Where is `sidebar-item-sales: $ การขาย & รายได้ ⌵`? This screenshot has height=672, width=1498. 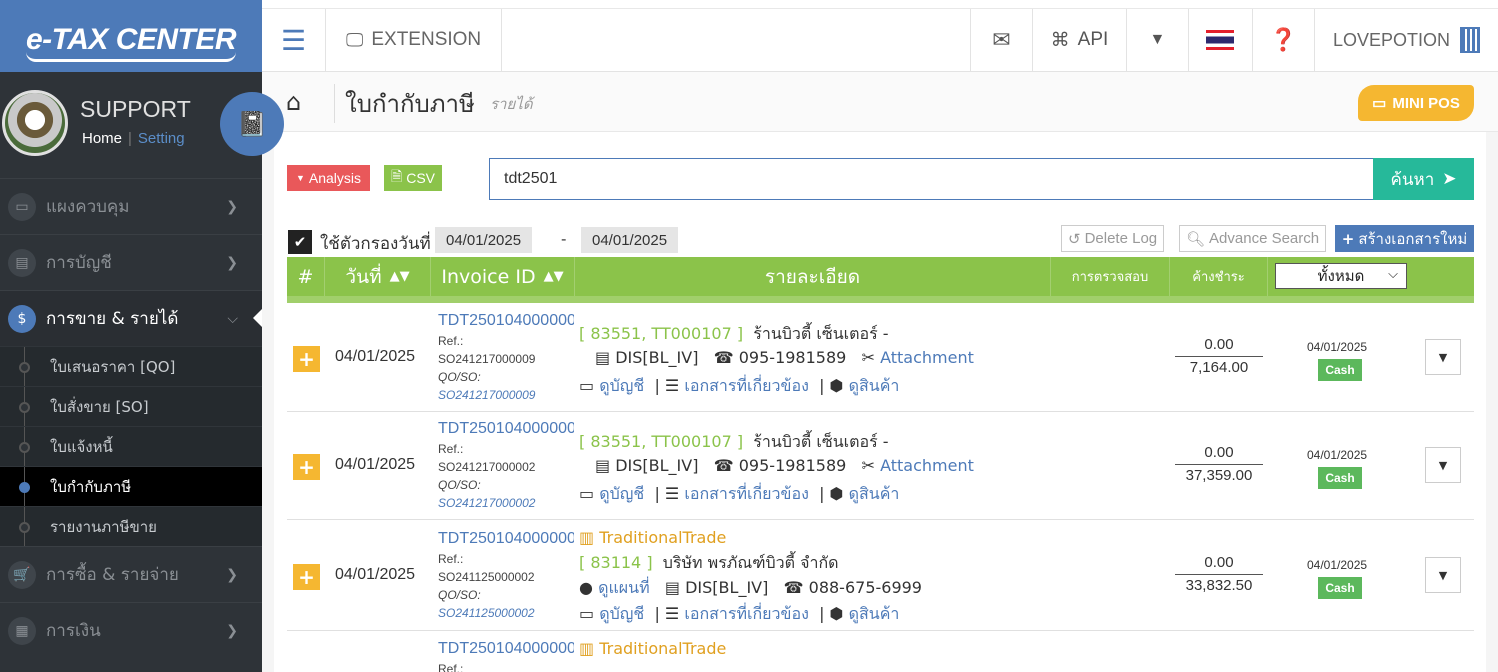 sidebar-item-sales: $ การขาย & รายได้ ⌵ is located at coordinates (131, 318).